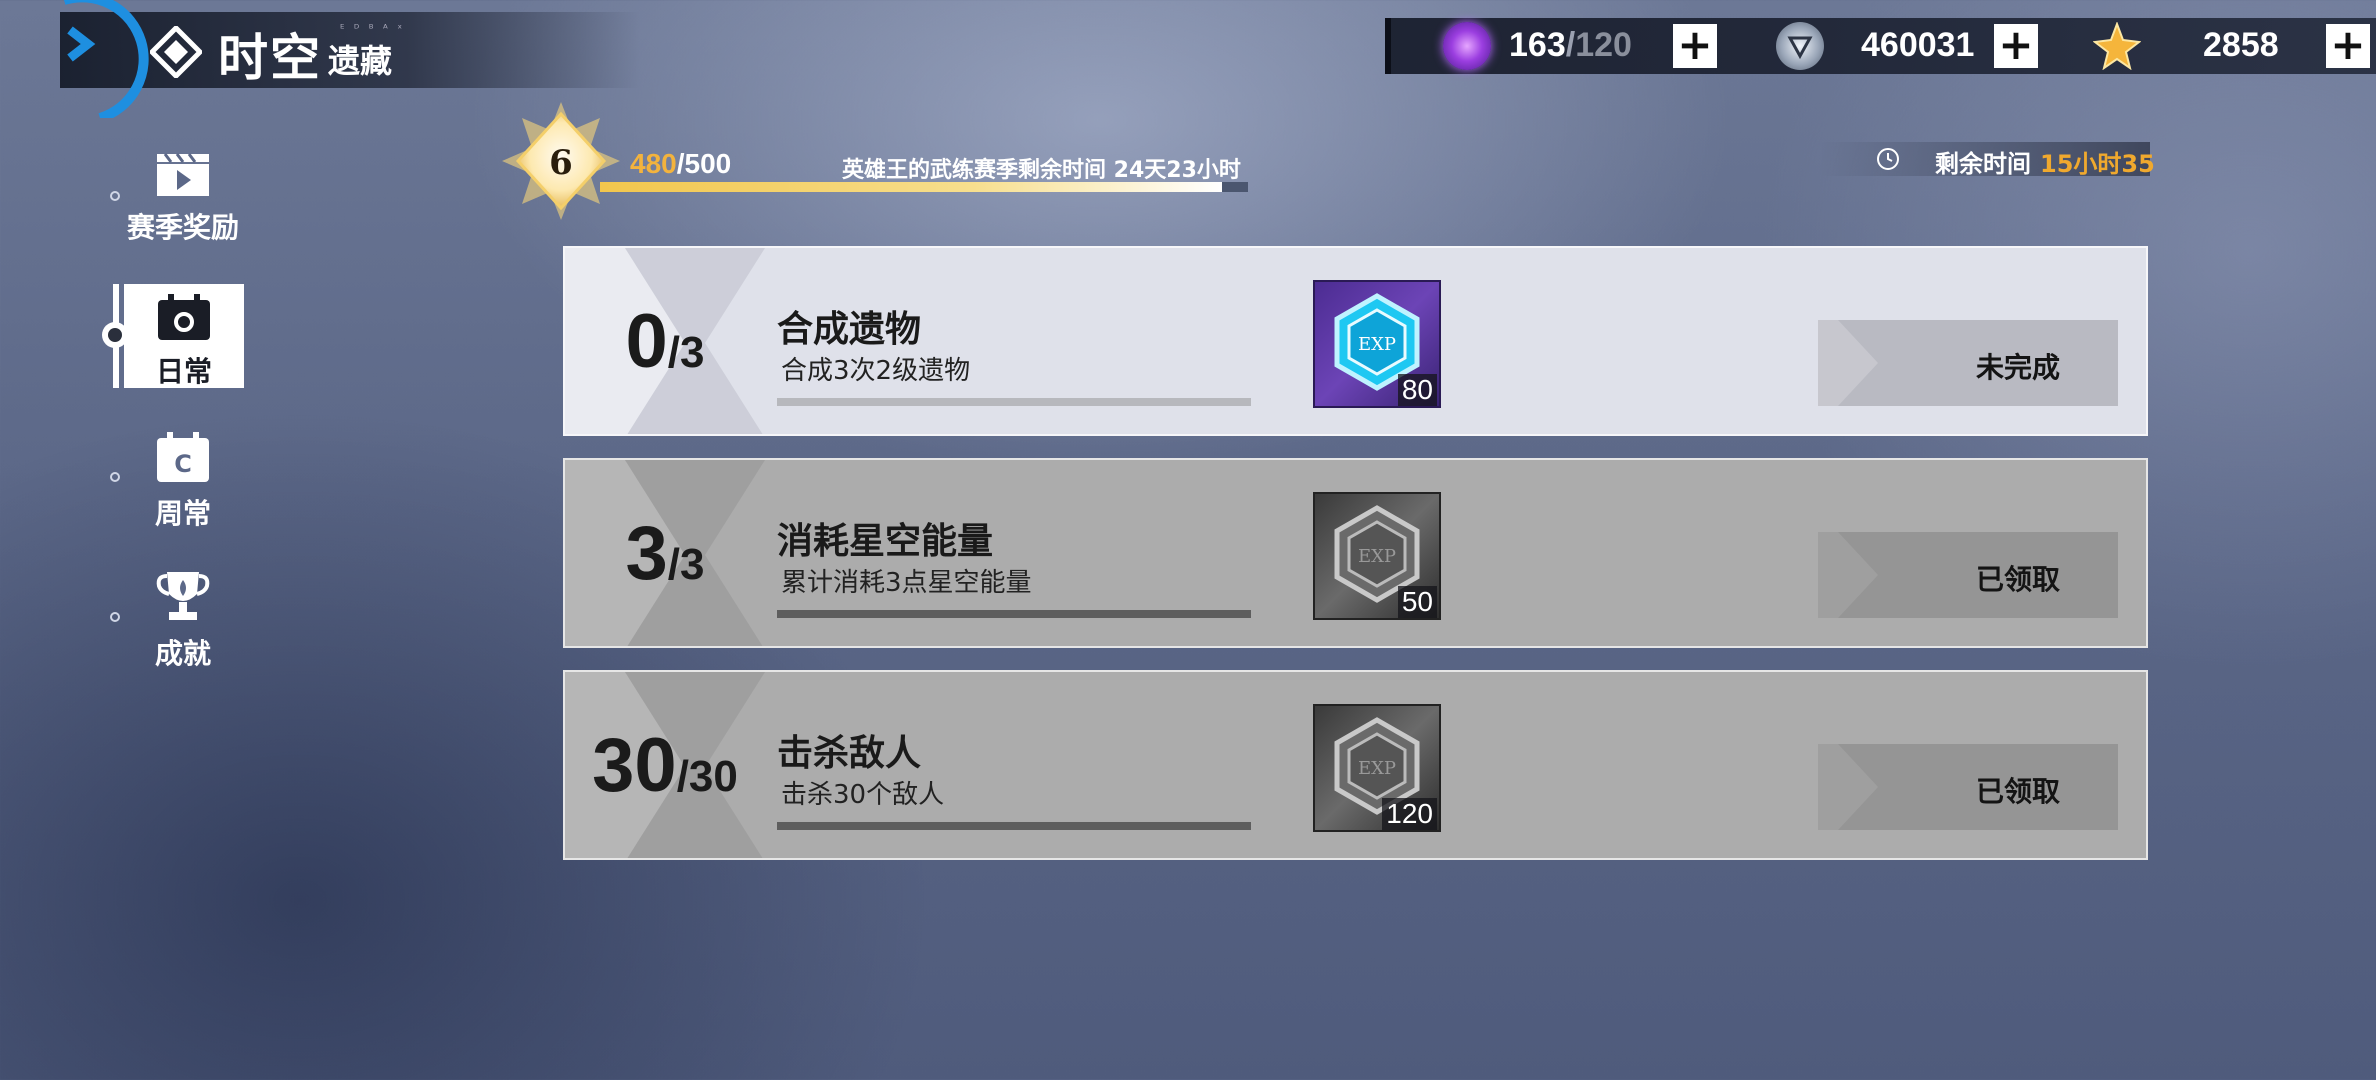 Image resolution: width=2376 pixels, height=1080 pixels. Describe the element at coordinates (2016, 46) in the screenshot. I see `add-coins-button: +` at that location.